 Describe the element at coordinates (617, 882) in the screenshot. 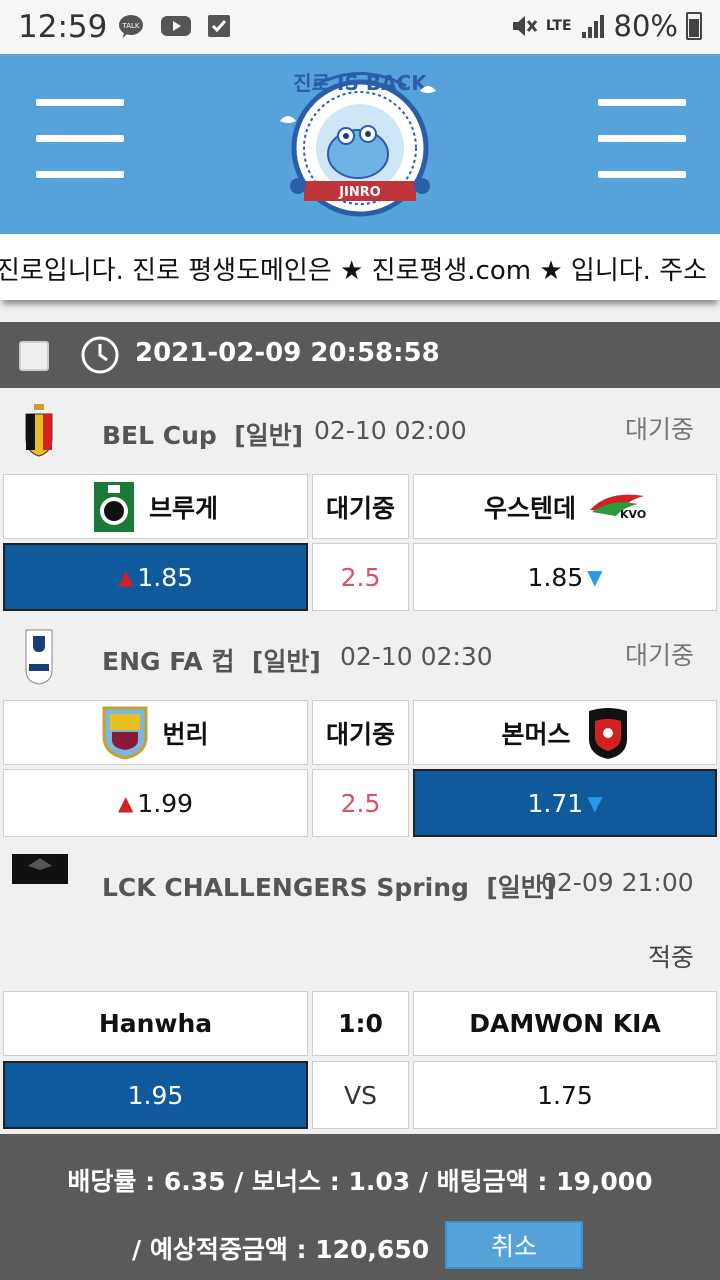

I see `match-time: 02-09 21:00` at that location.